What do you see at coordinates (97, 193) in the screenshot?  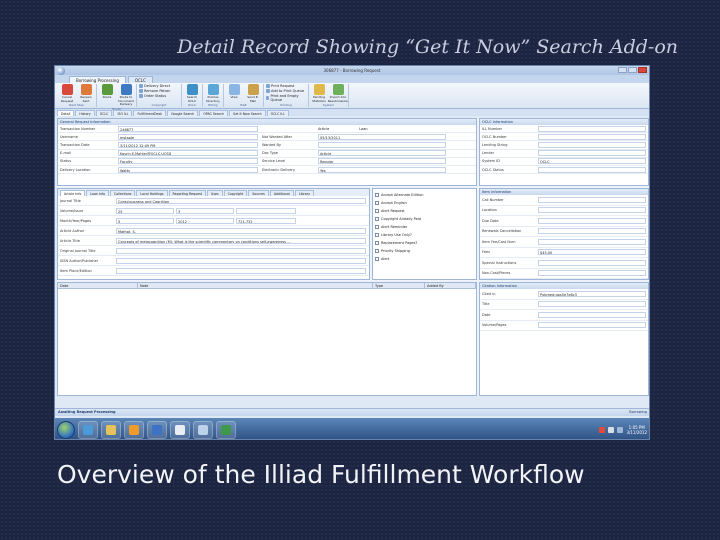 I see `article-tab: Loan Info` at bounding box center [97, 193].